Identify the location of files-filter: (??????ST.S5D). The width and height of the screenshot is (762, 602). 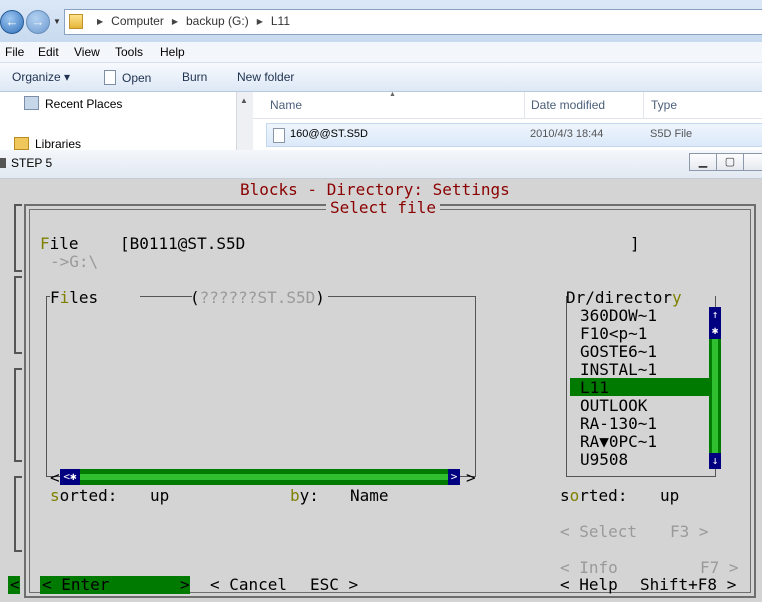
(257, 297).